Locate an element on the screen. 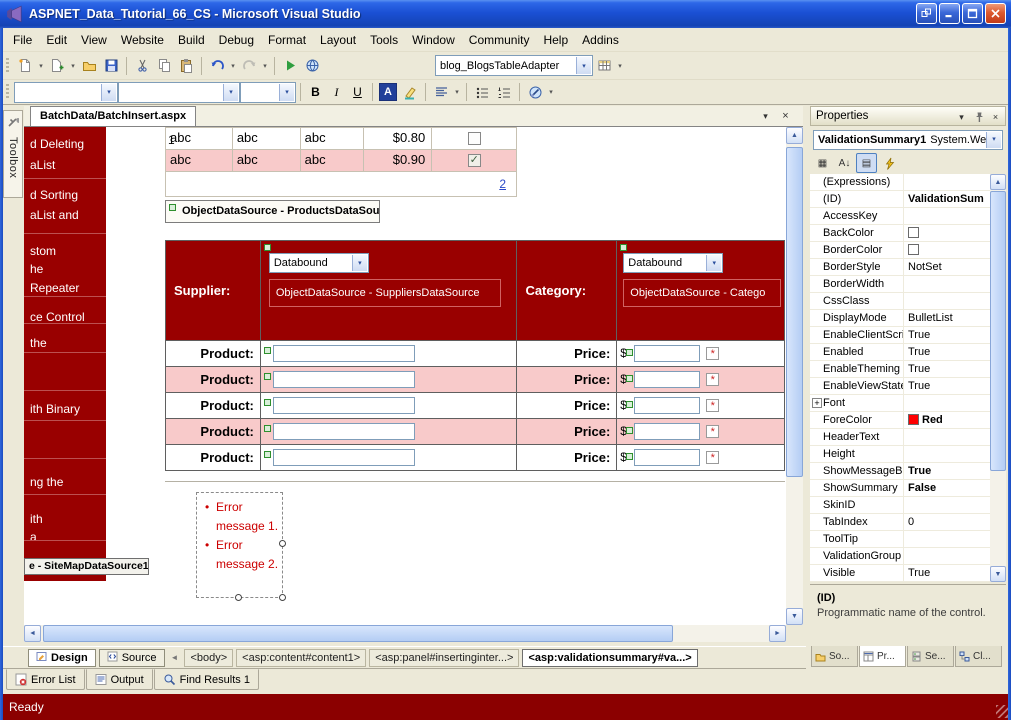  property-name: ToolTip is located at coordinates (857, 539).